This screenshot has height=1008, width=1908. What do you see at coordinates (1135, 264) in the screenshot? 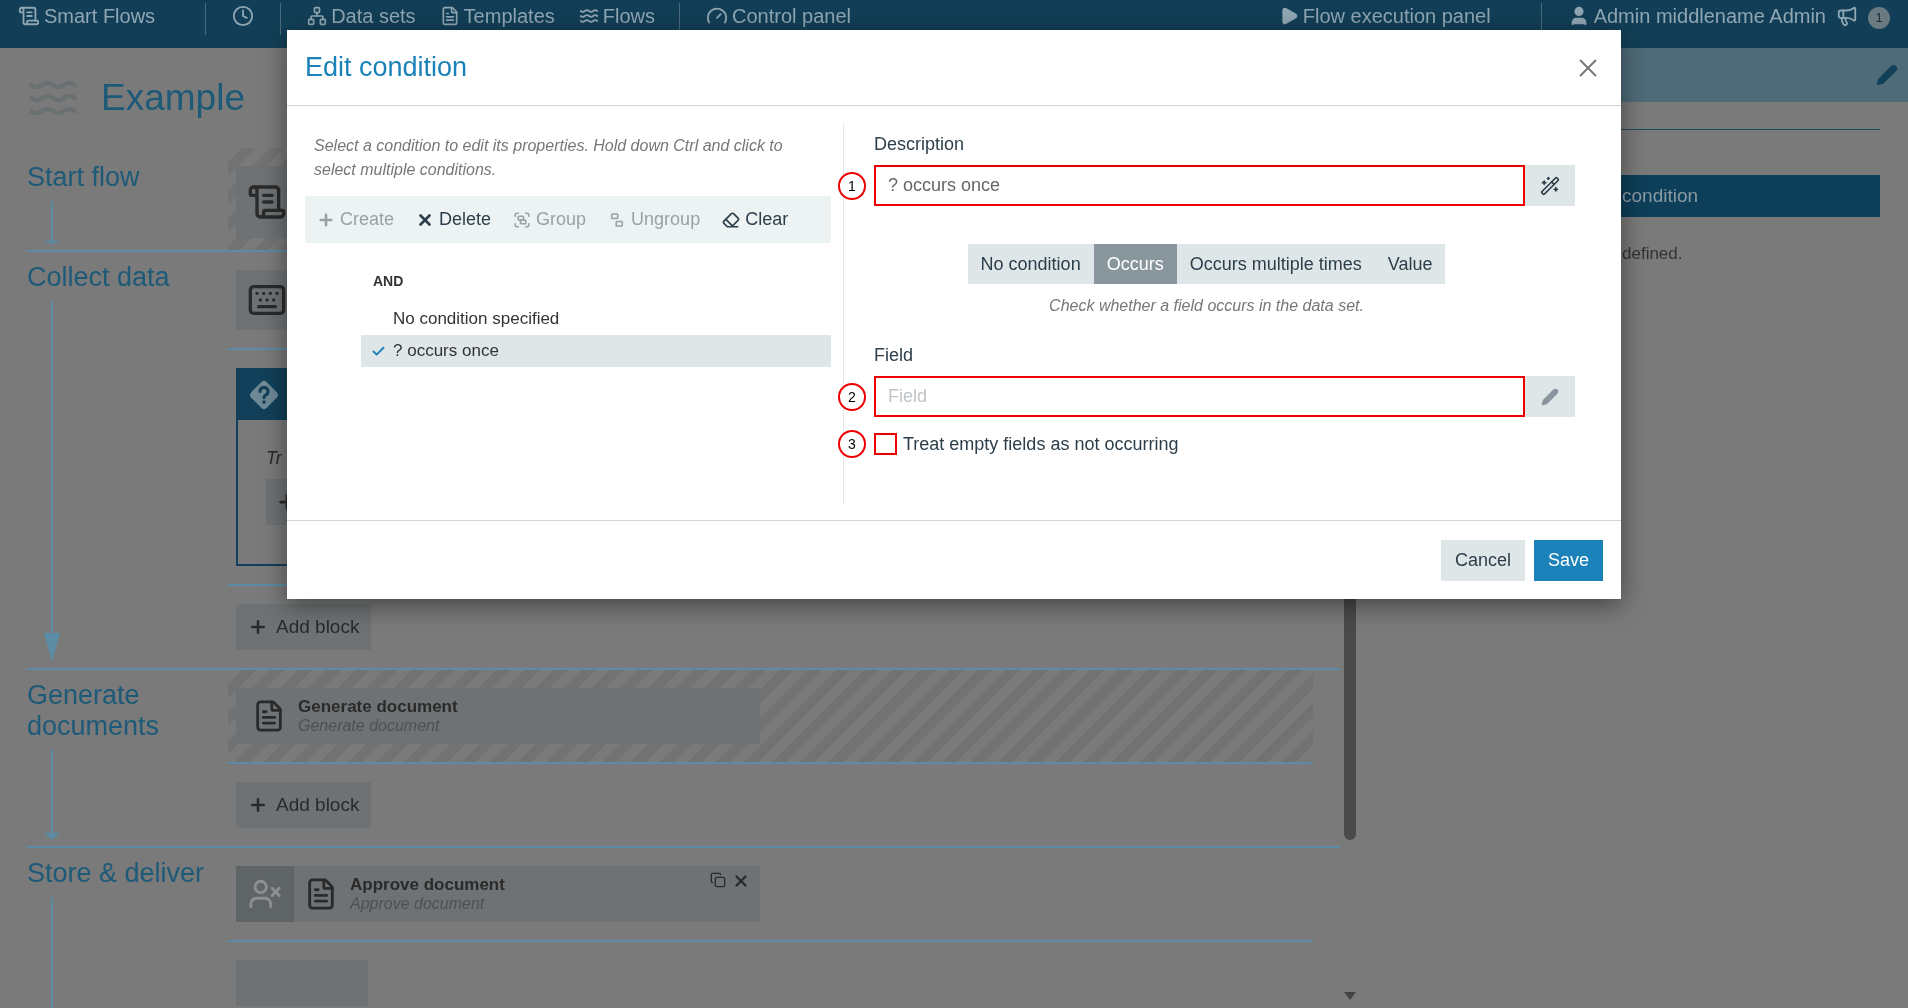
I see `condition-type-tab: Occurs` at bounding box center [1135, 264].